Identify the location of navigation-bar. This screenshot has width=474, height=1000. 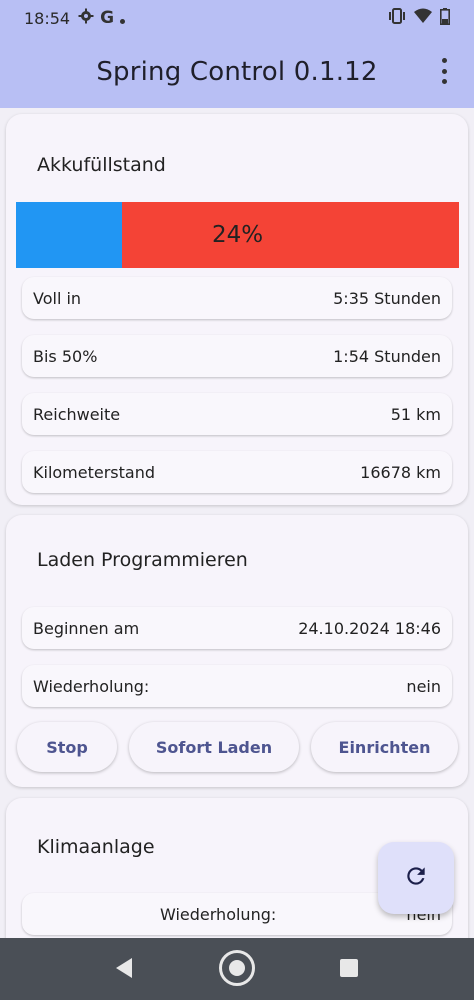
(237, 969).